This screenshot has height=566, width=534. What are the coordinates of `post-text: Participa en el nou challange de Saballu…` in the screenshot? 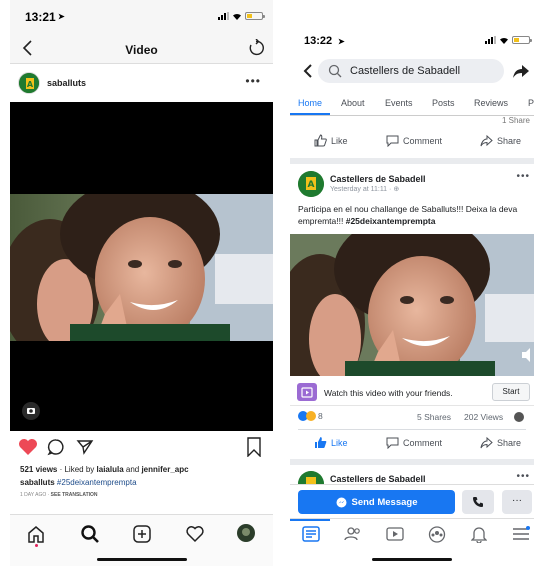 It's located at (414, 215).